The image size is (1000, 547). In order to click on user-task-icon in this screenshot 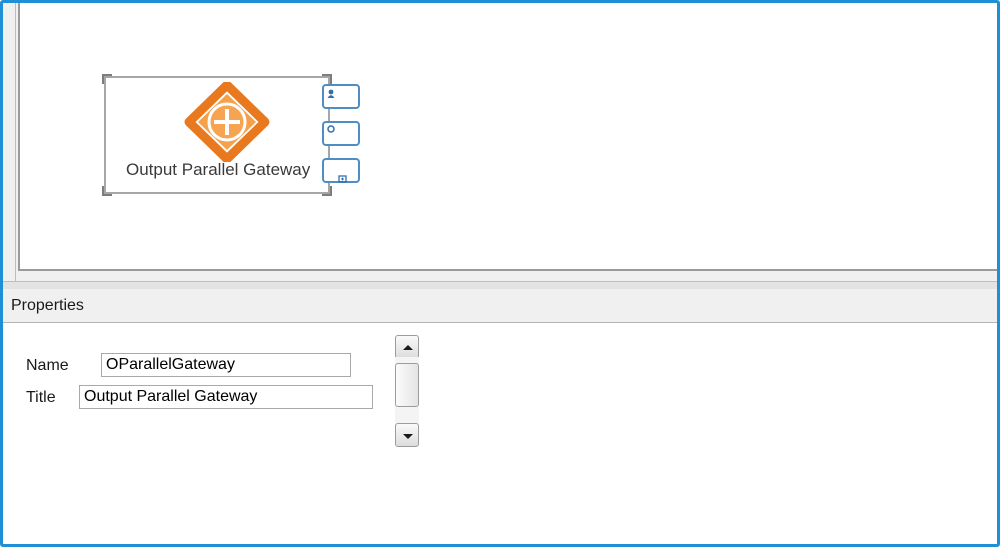, I will do `click(331, 93)`.